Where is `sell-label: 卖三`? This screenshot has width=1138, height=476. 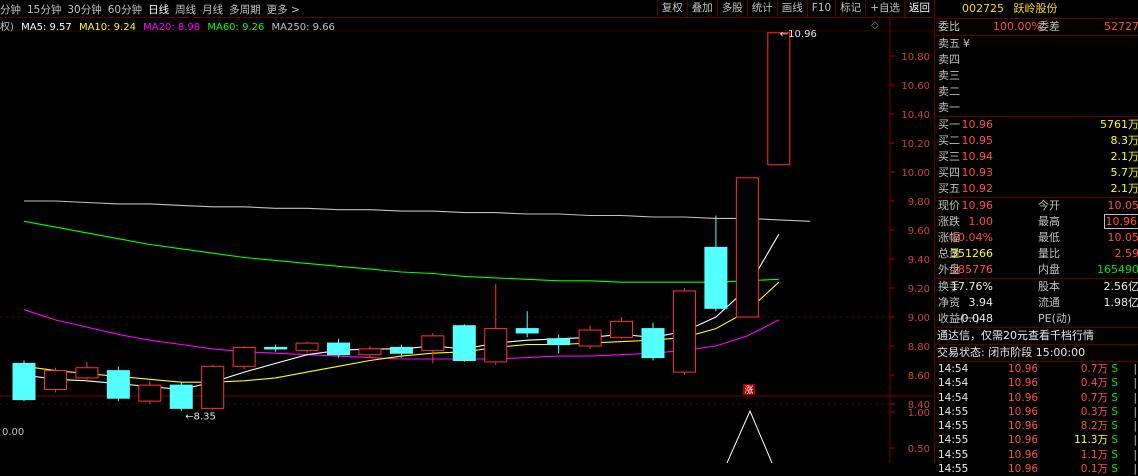 sell-label: 卖三 is located at coordinates (949, 76).